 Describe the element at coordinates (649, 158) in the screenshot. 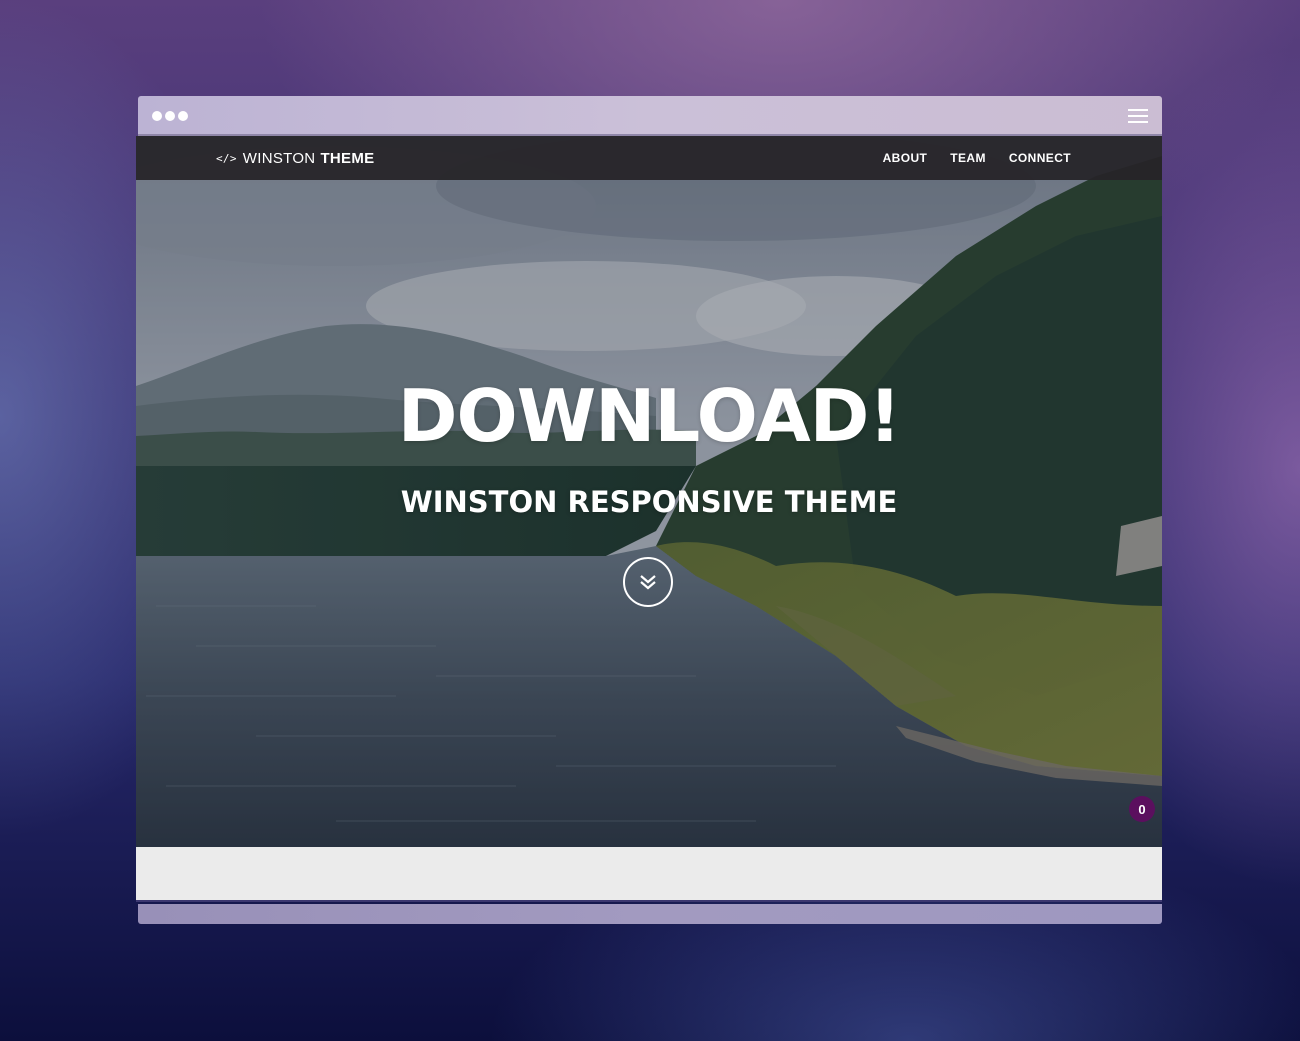

I see `site-navbar: </> WINSTON THEME ABOUT TEAM CONNECT` at that location.